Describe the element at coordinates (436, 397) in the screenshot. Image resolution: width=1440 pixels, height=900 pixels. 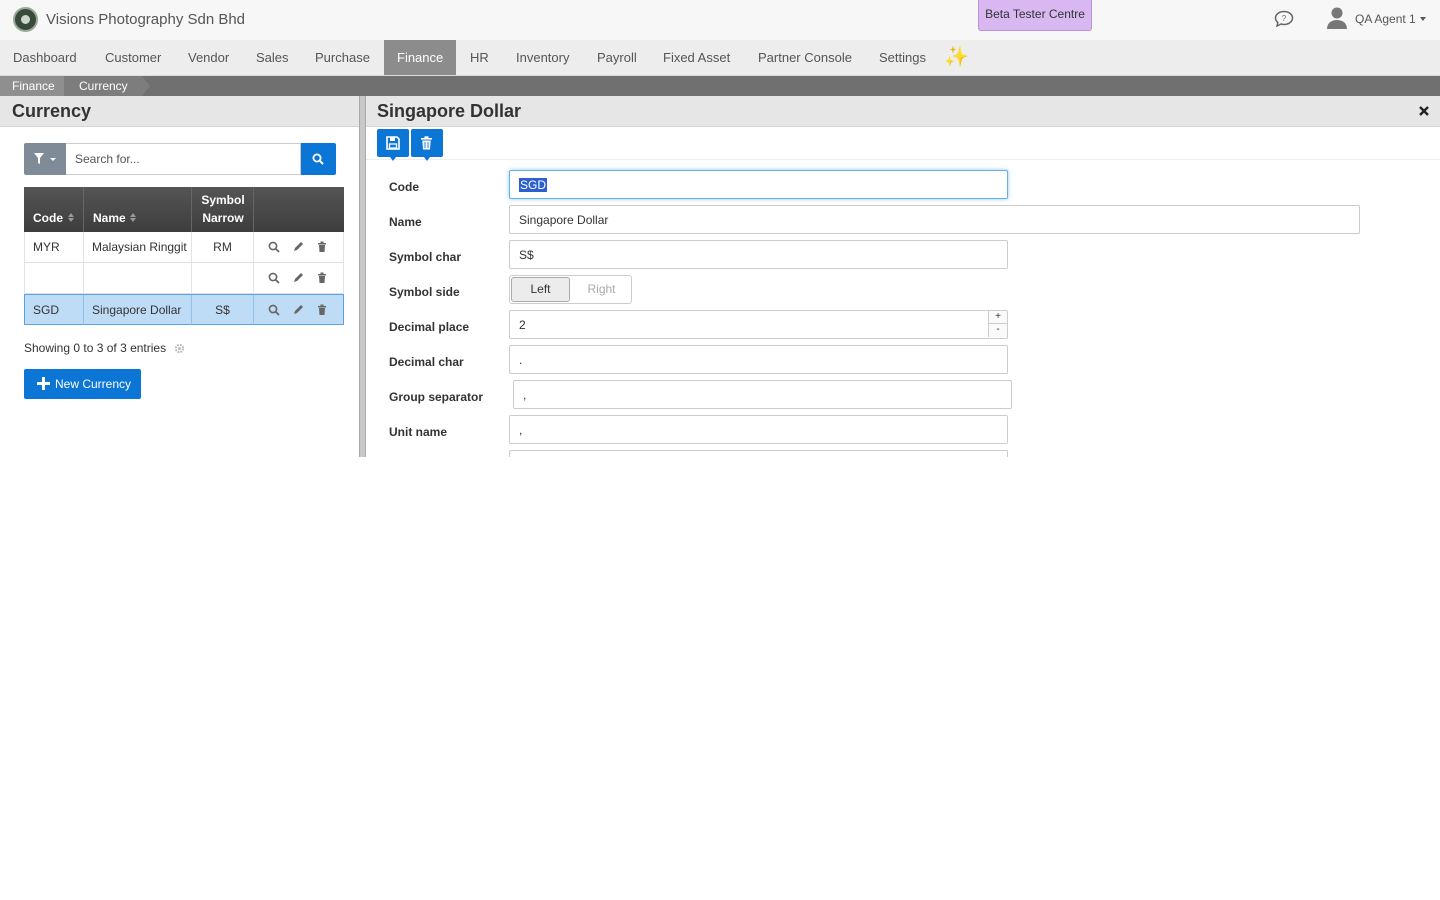
I see `group-separator-label: Group separator` at that location.